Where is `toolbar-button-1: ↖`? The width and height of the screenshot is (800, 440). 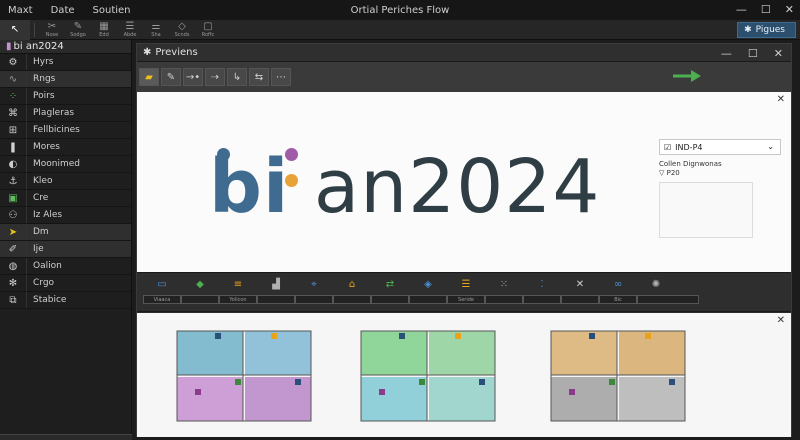 toolbar-button-1: ↖ is located at coordinates (15, 29).